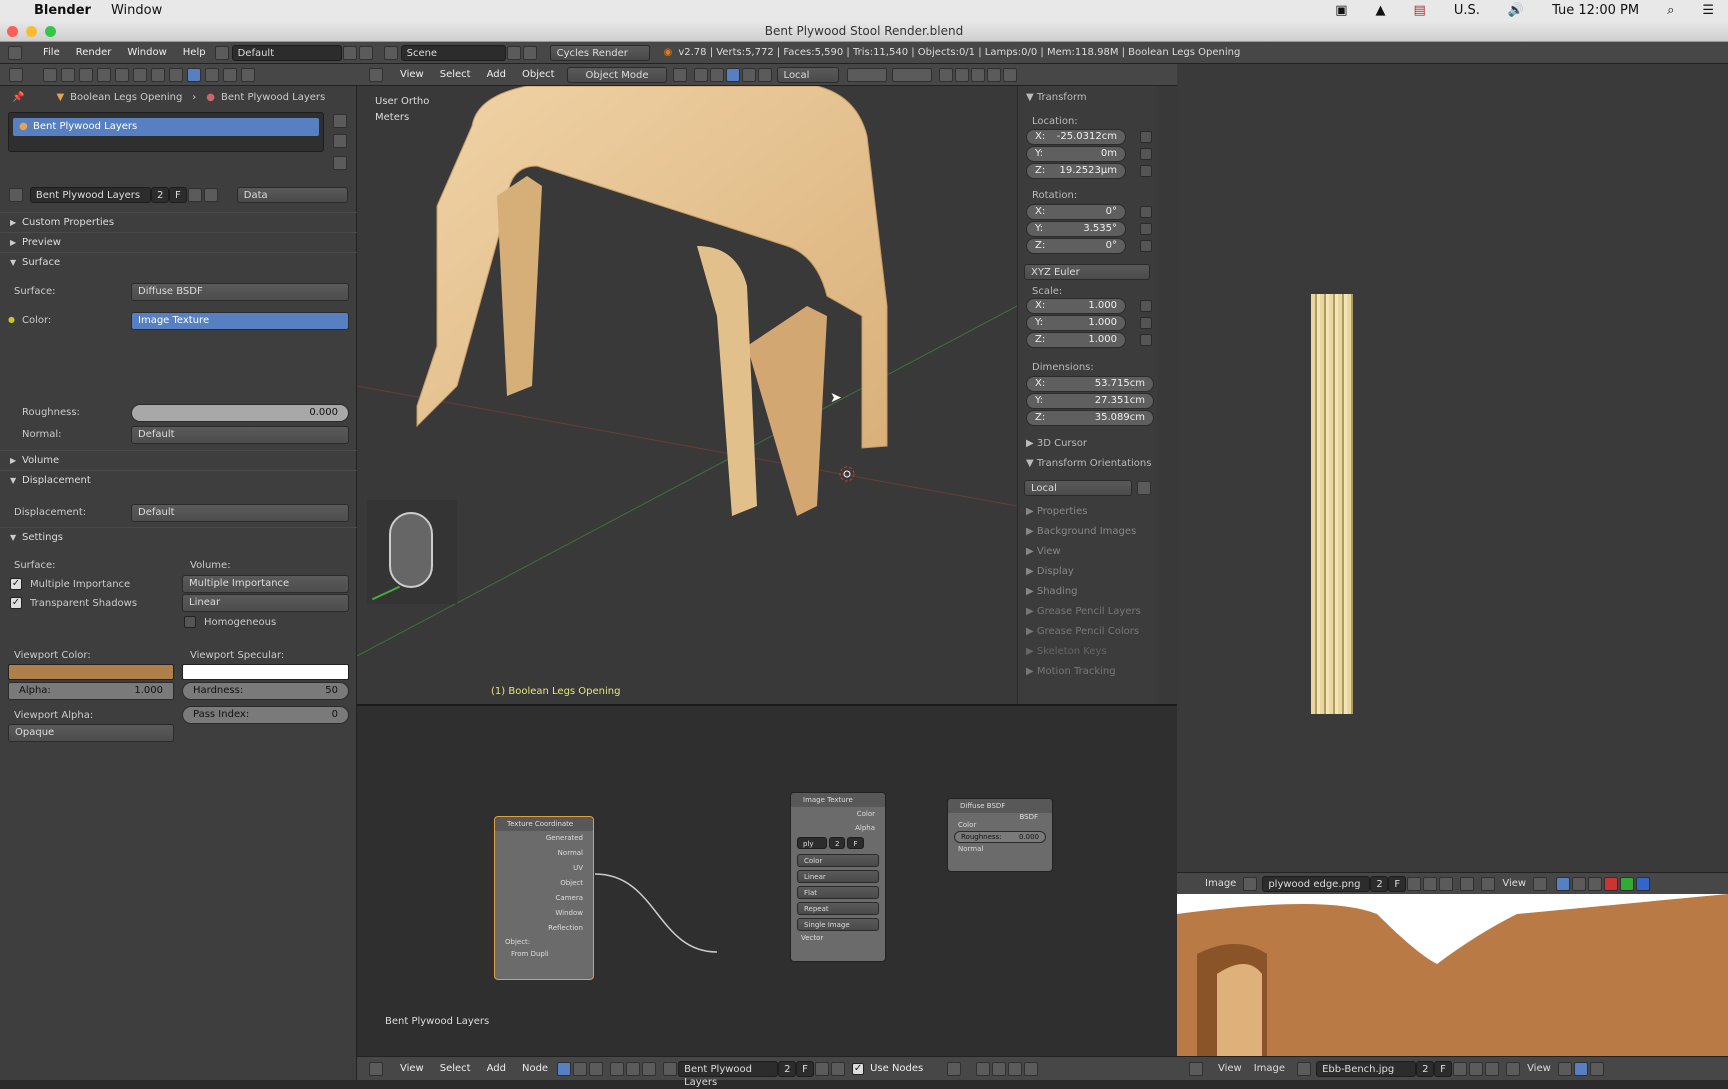  I want to click on texture-tab-icon, so click(212, 75).